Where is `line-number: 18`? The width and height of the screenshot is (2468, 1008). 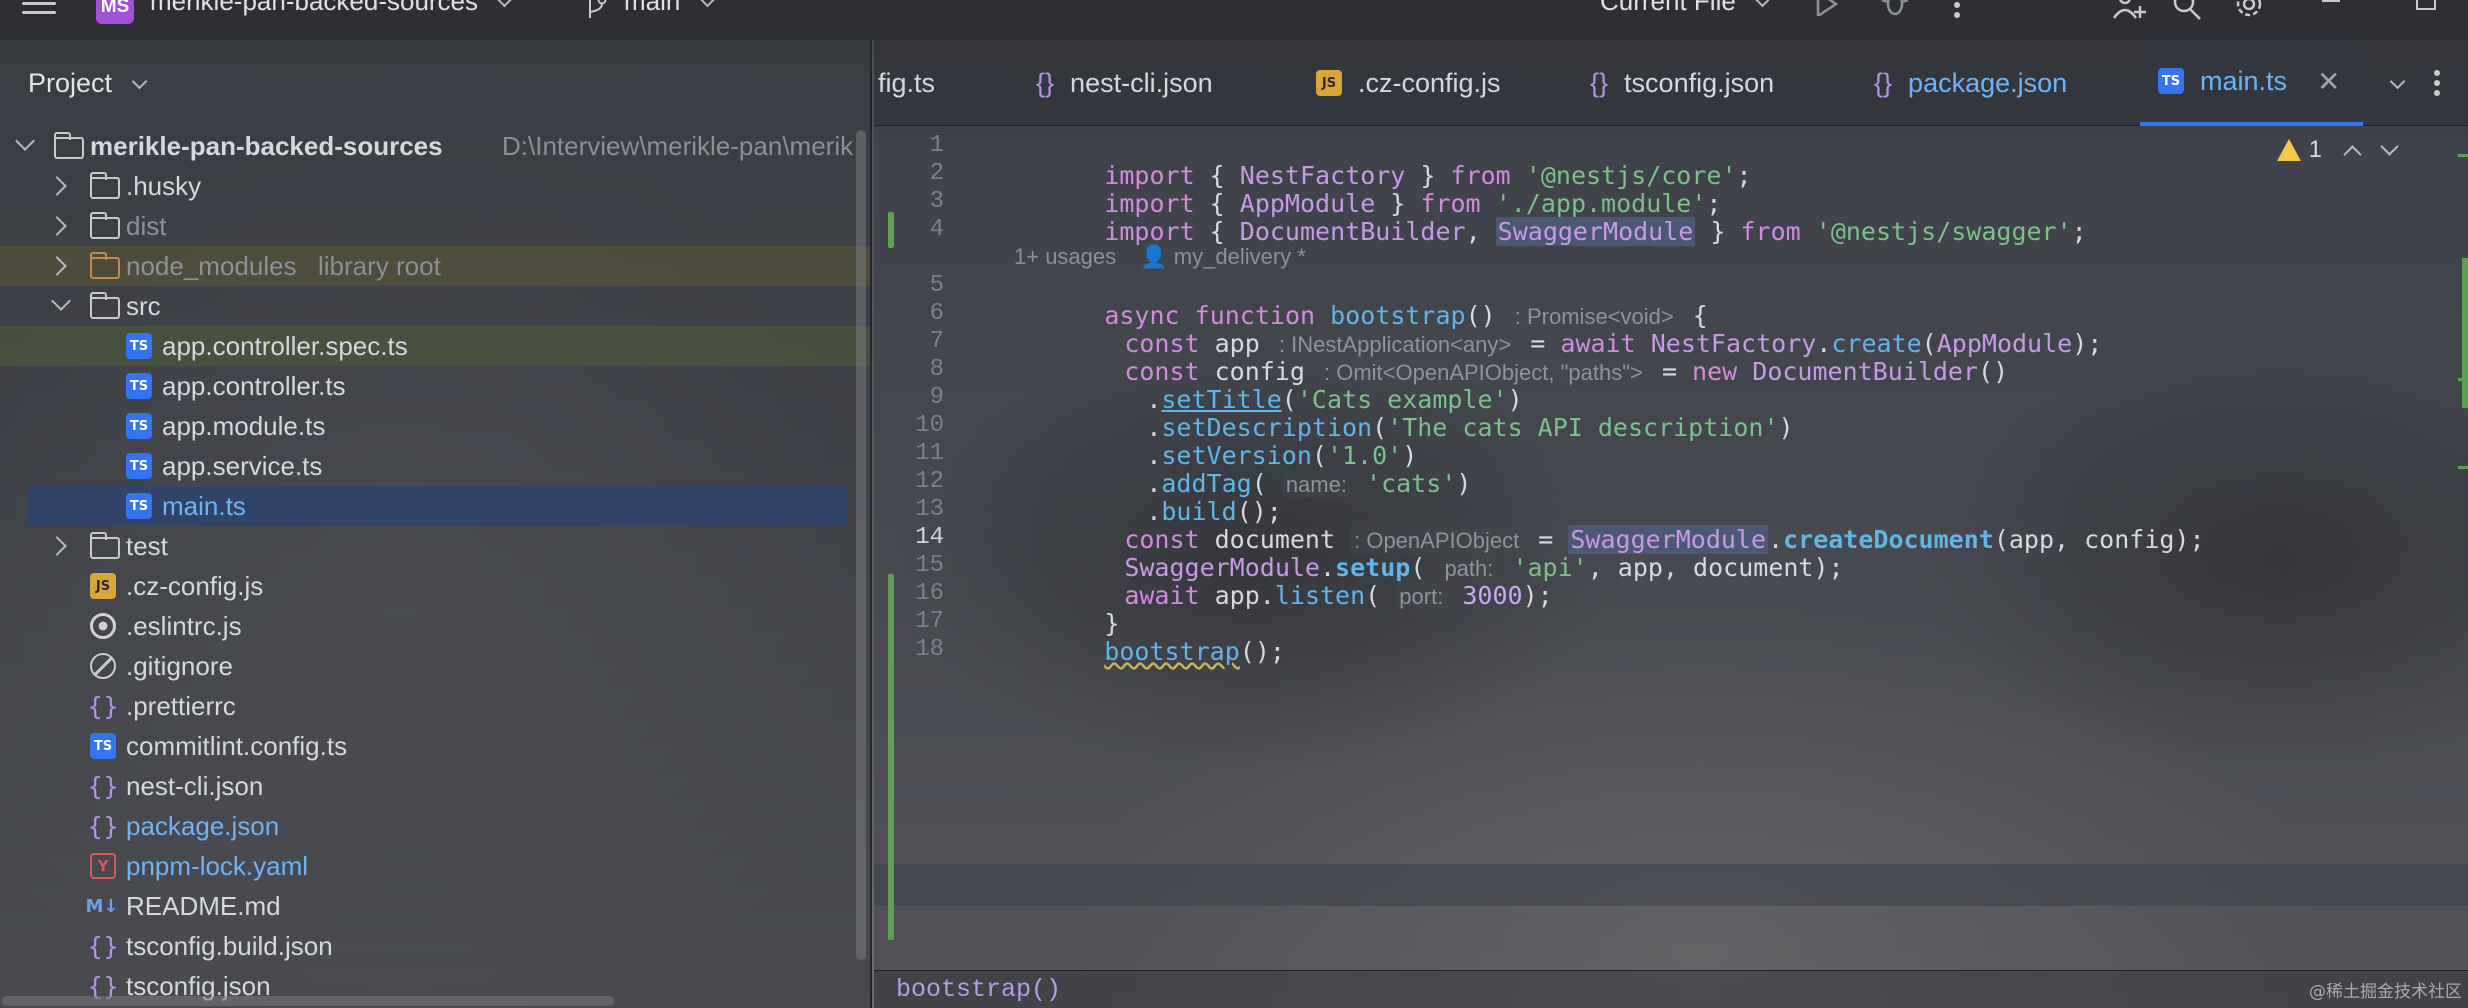
line-number: 18 is located at coordinates (929, 649).